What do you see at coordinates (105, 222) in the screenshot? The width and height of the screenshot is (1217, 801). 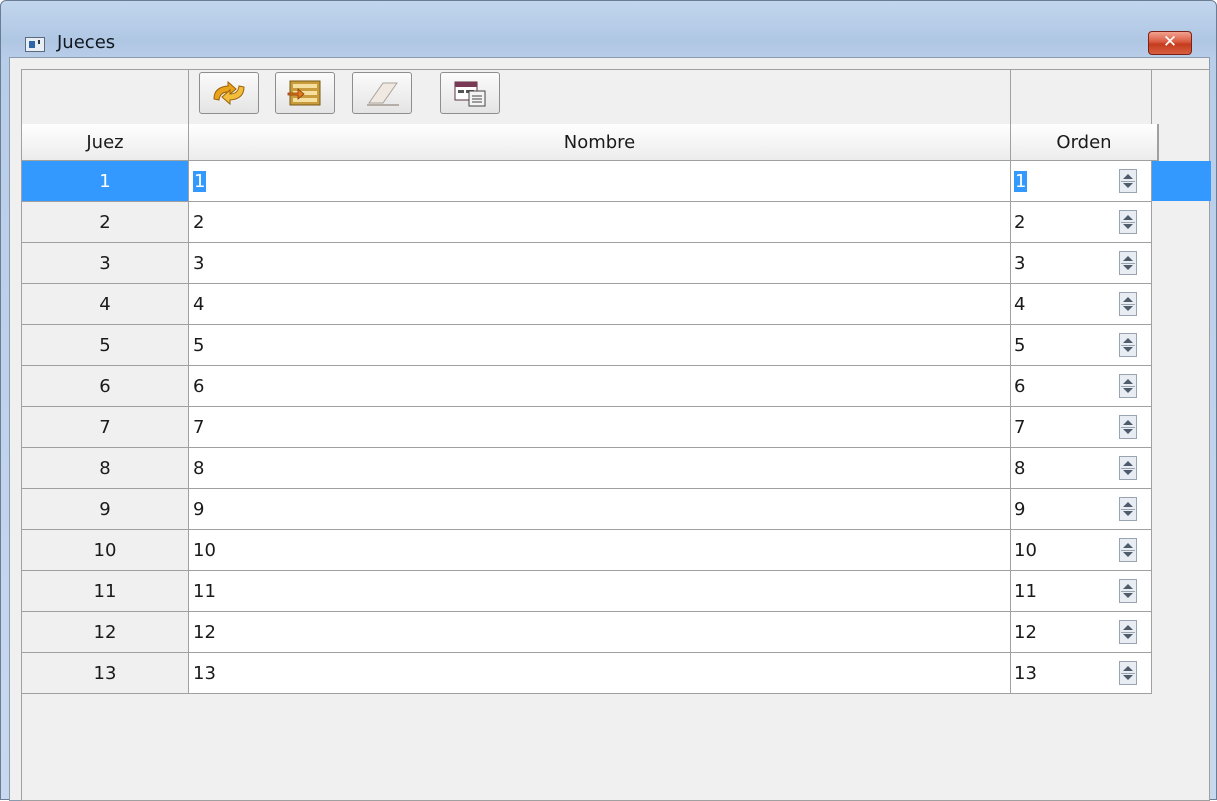 I see `juez-cell: 2` at bounding box center [105, 222].